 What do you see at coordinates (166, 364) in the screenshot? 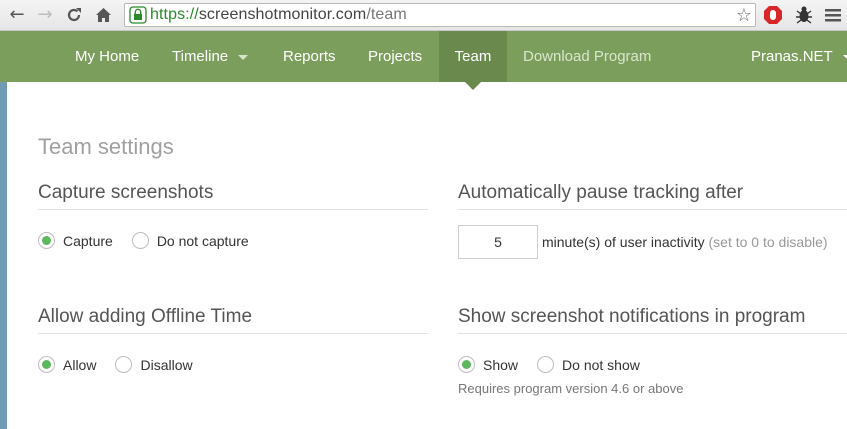
I see `disallow-label: Disallow` at bounding box center [166, 364].